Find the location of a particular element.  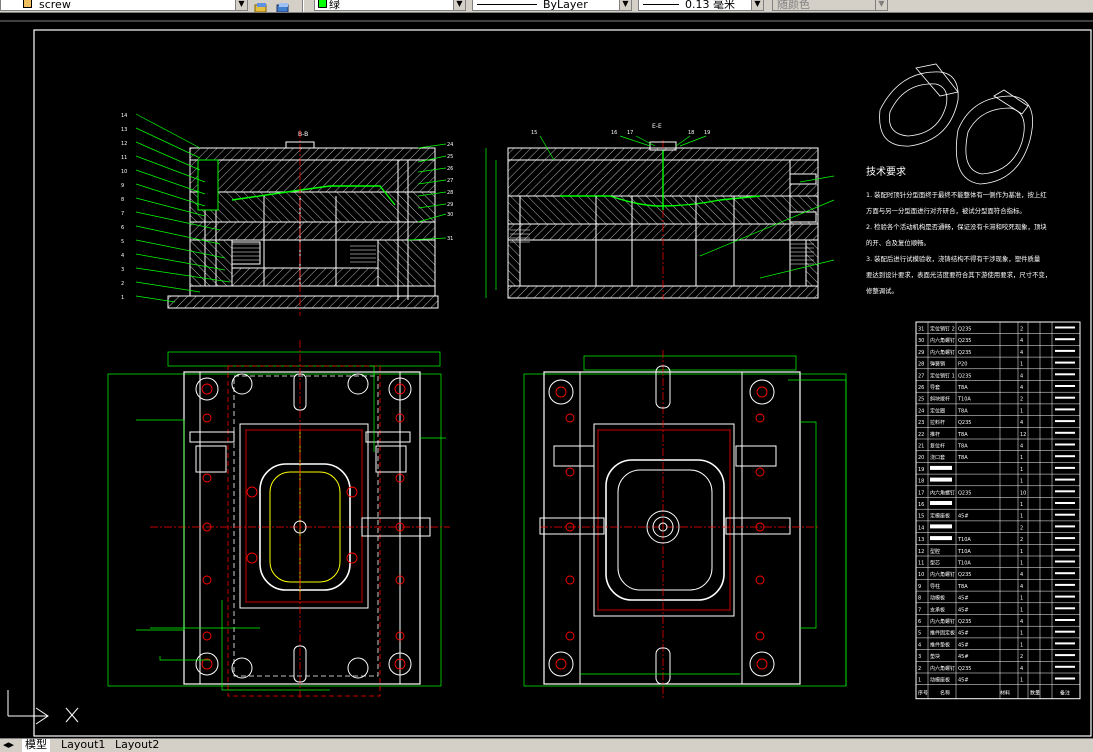

callout-label: 14 is located at coordinates (124, 116).